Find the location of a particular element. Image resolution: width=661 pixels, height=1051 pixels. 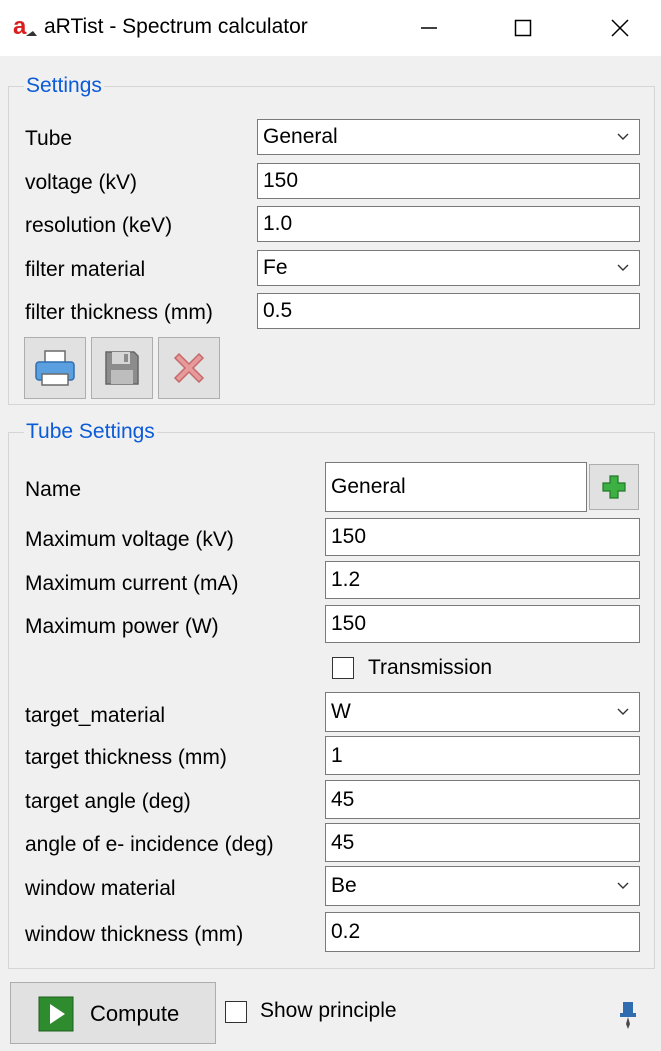

delete-button is located at coordinates (189, 368).